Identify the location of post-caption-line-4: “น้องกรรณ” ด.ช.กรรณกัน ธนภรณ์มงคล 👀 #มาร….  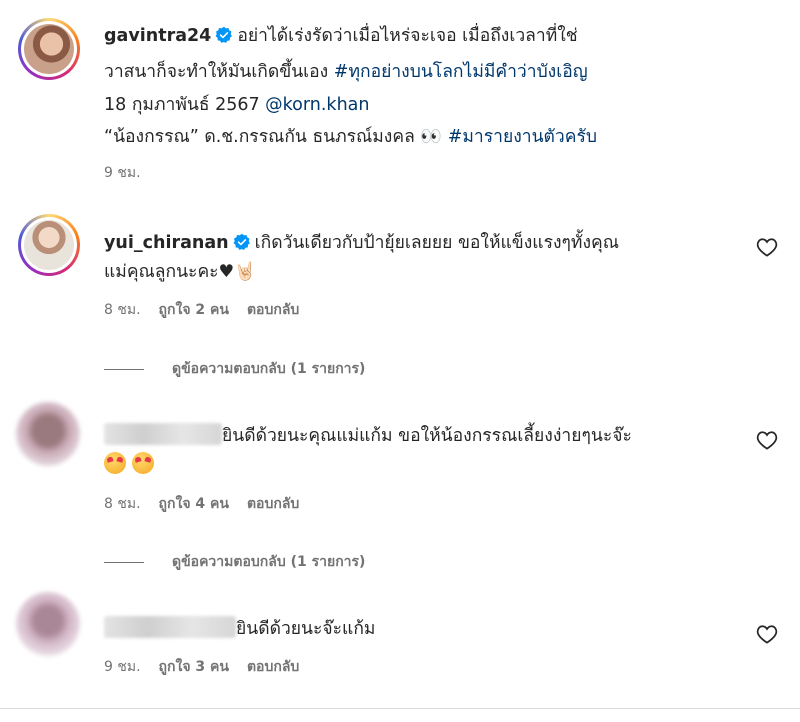
(350, 137).